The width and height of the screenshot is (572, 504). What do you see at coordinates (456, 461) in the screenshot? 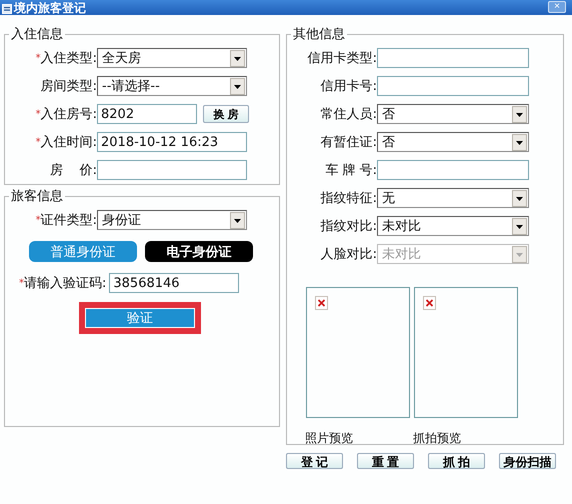
I see `action-button: 抓 拍` at bounding box center [456, 461].